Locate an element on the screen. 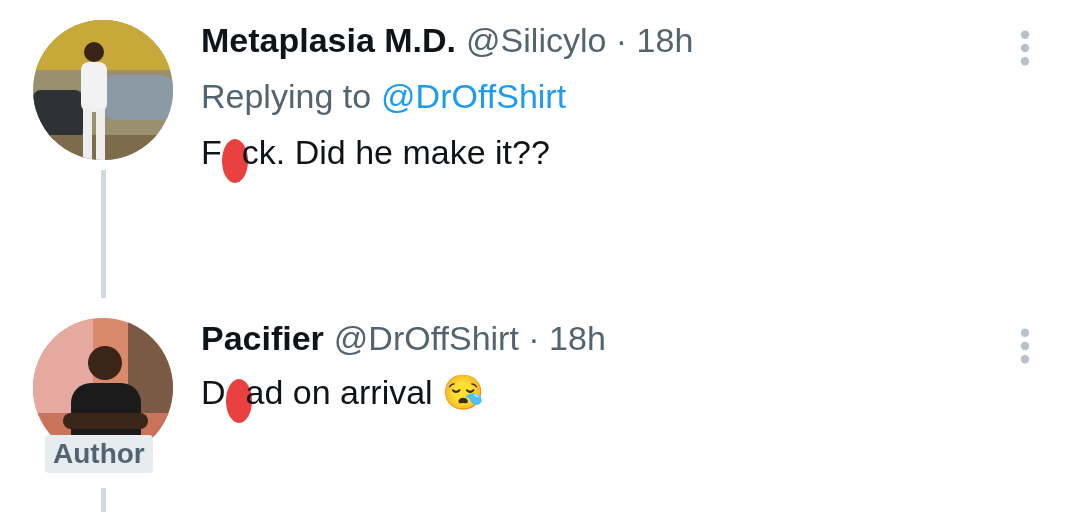  display-name: Metaplasia M.D. is located at coordinates (329, 40).